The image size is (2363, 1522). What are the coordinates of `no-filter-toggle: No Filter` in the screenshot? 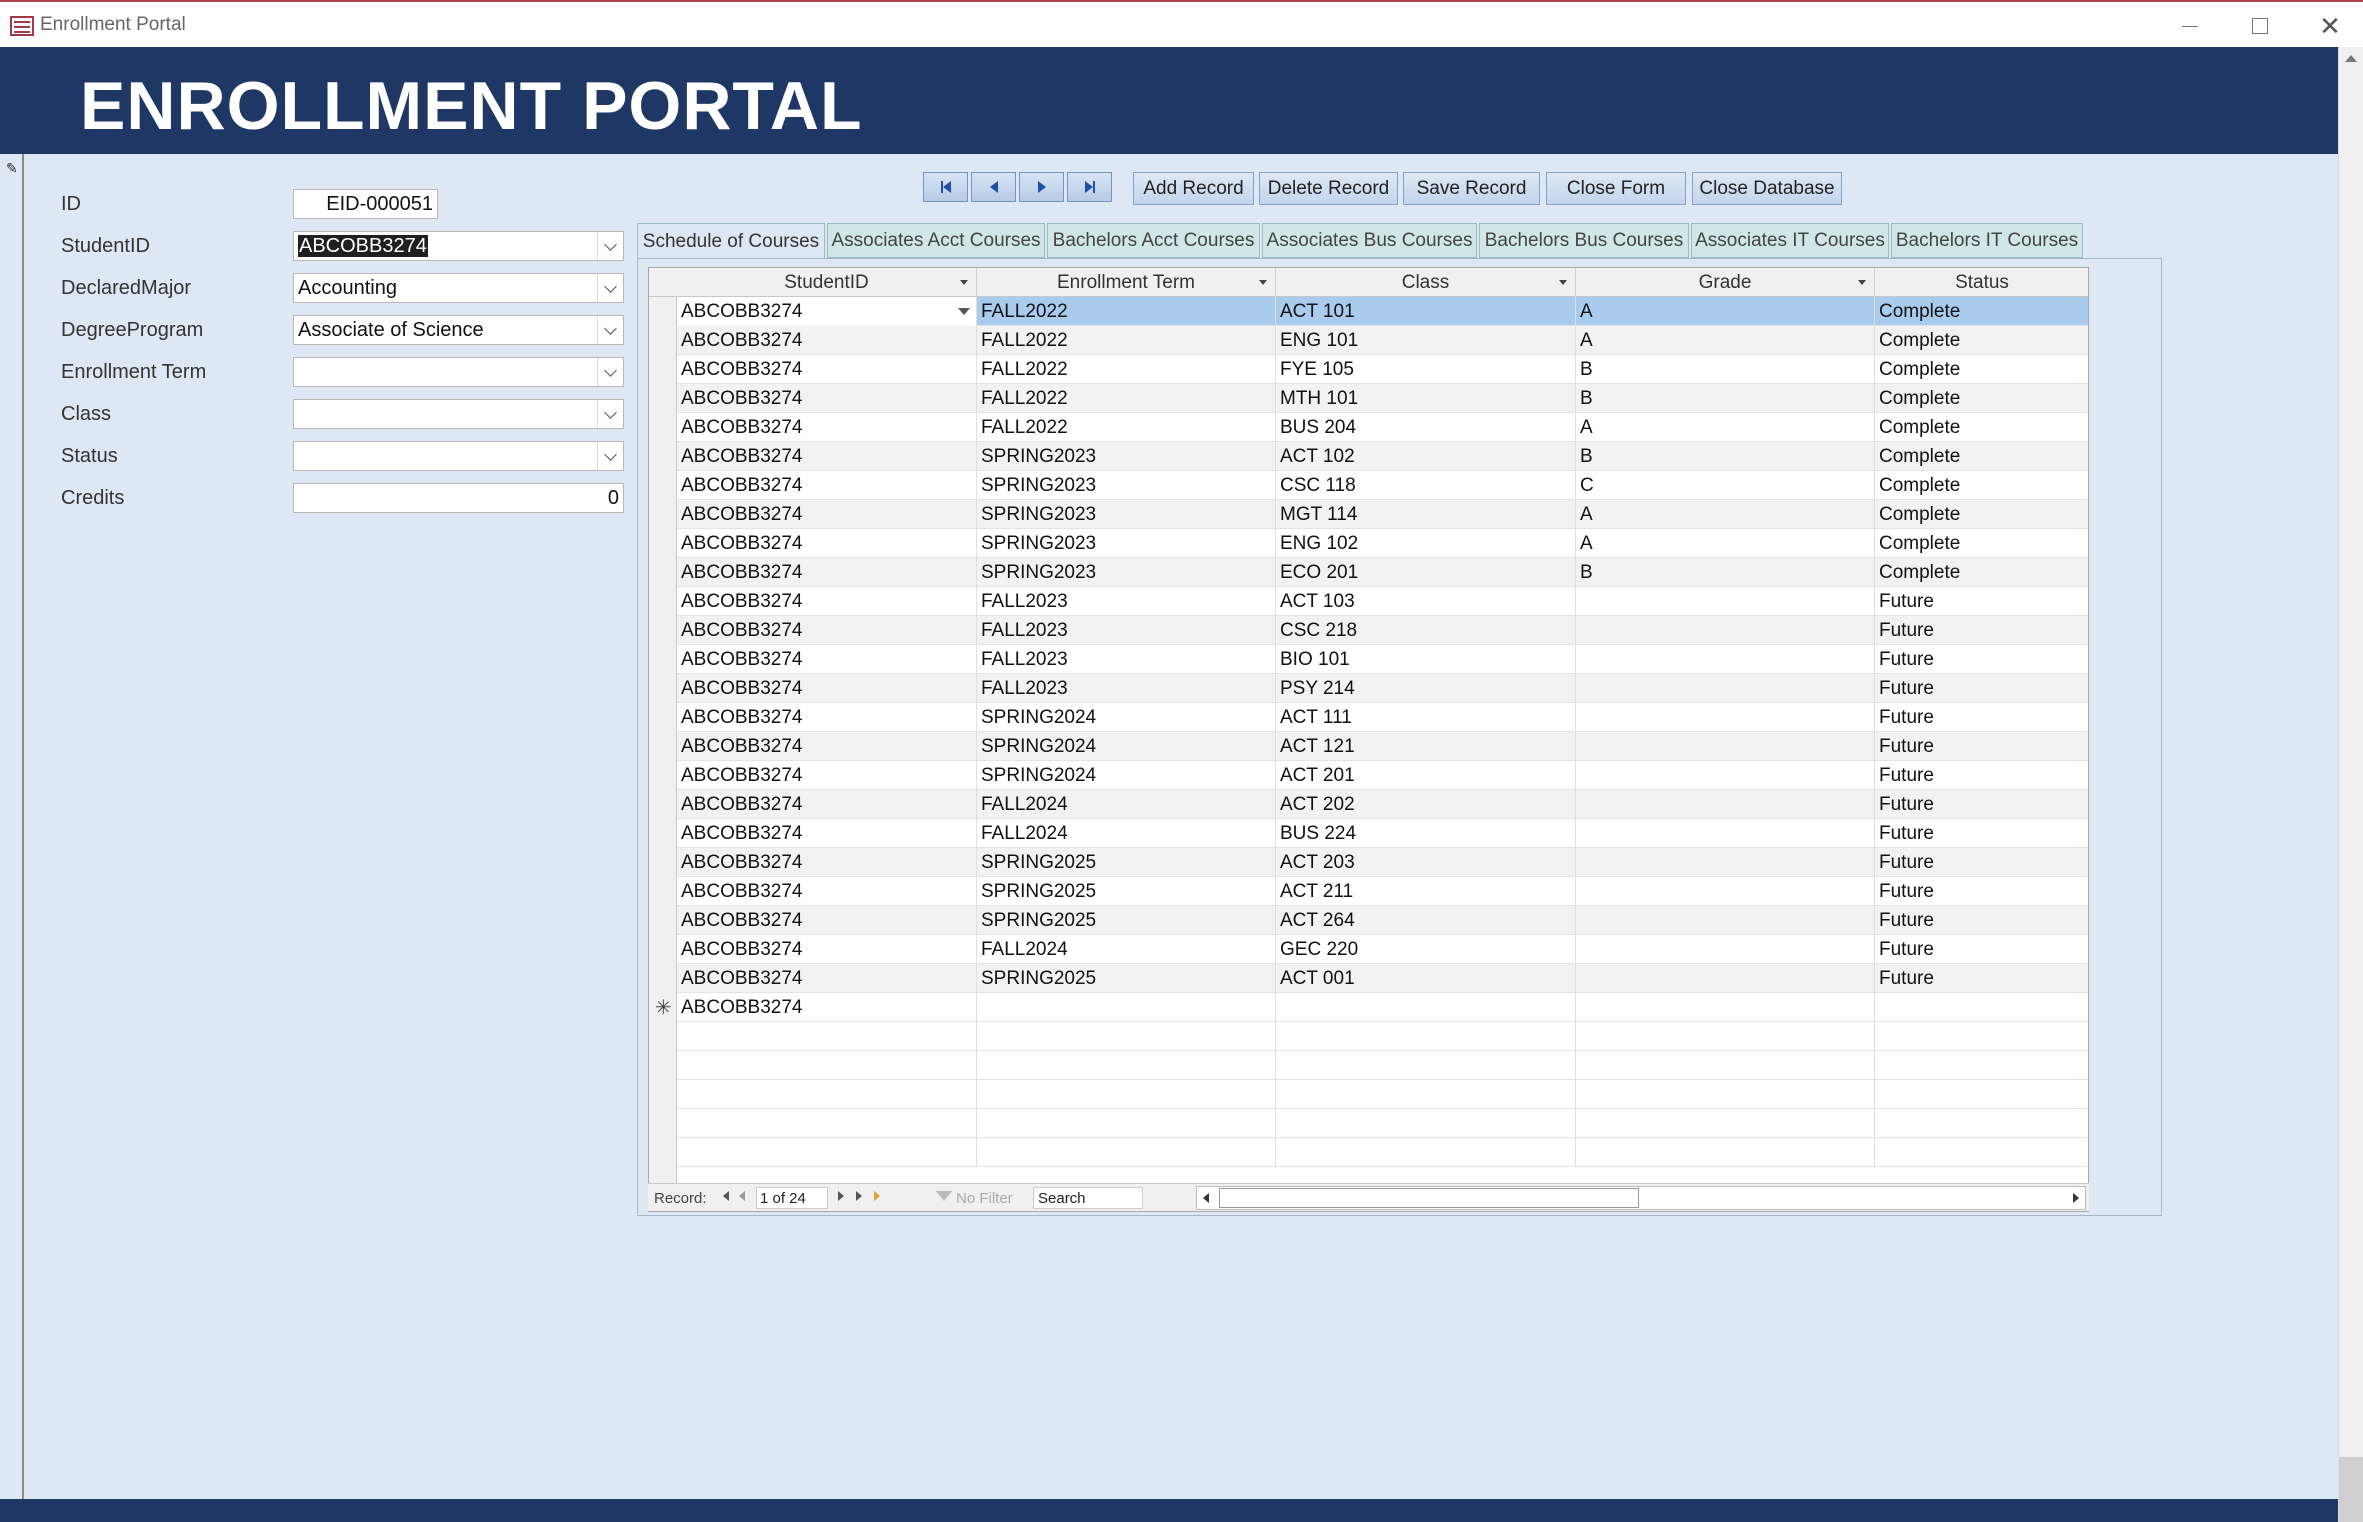 It's located at (984, 1198).